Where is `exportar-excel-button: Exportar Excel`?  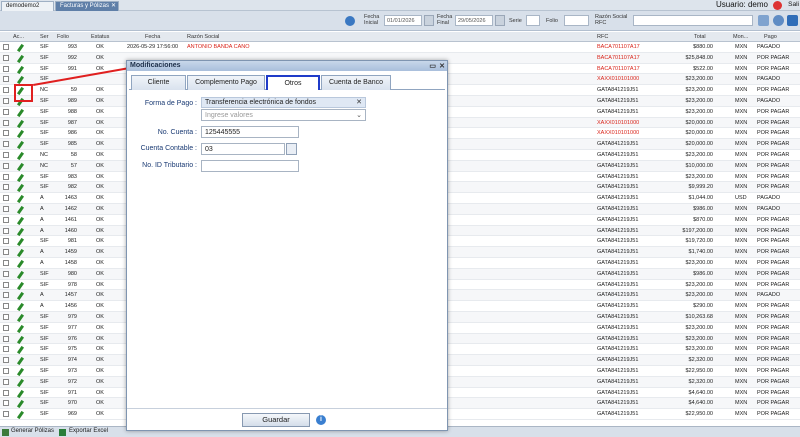 exportar-excel-button: Exportar Excel is located at coordinates (88, 431).